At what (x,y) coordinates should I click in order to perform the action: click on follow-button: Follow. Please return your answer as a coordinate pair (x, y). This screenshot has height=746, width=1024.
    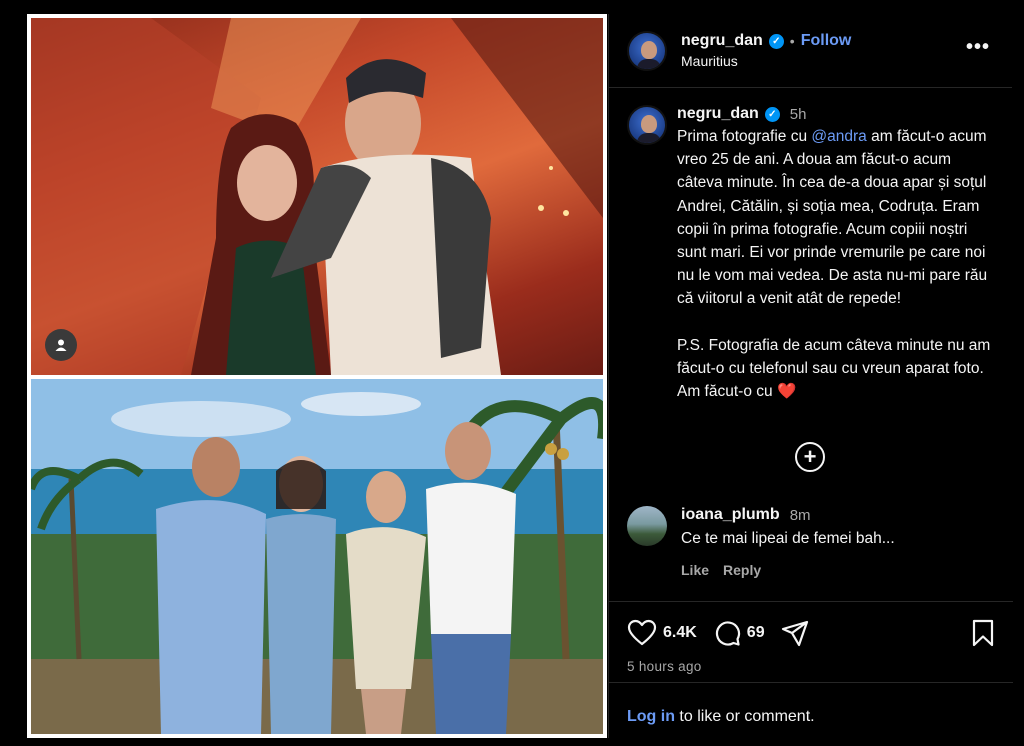
    Looking at the image, I should click on (826, 41).